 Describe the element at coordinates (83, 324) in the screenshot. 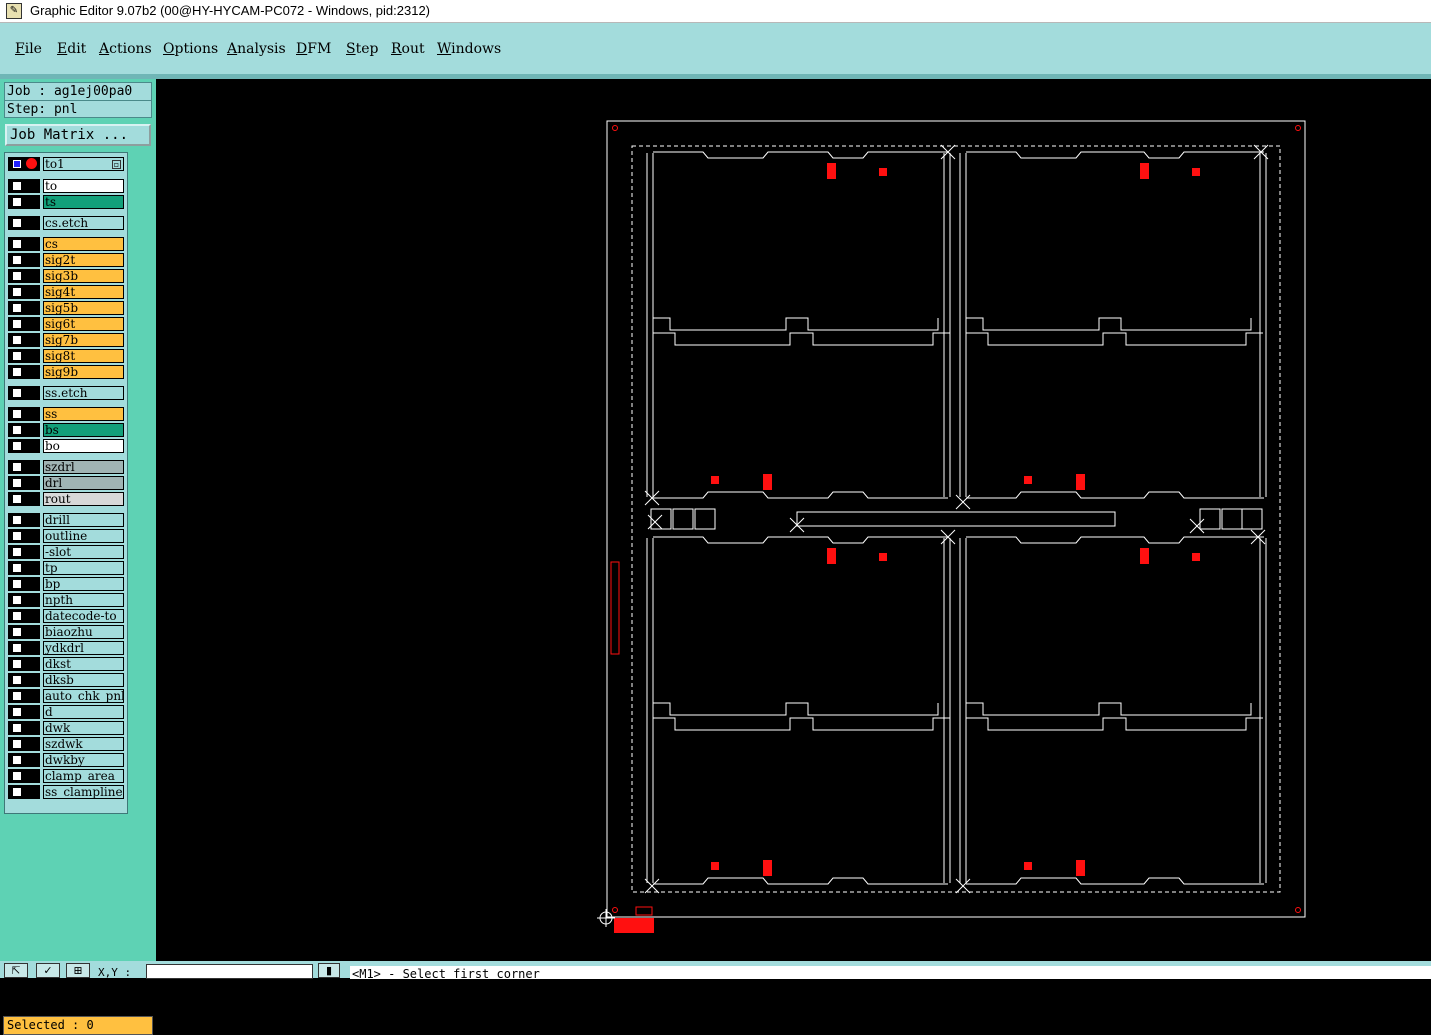

I see `layer-name: sig6t` at that location.